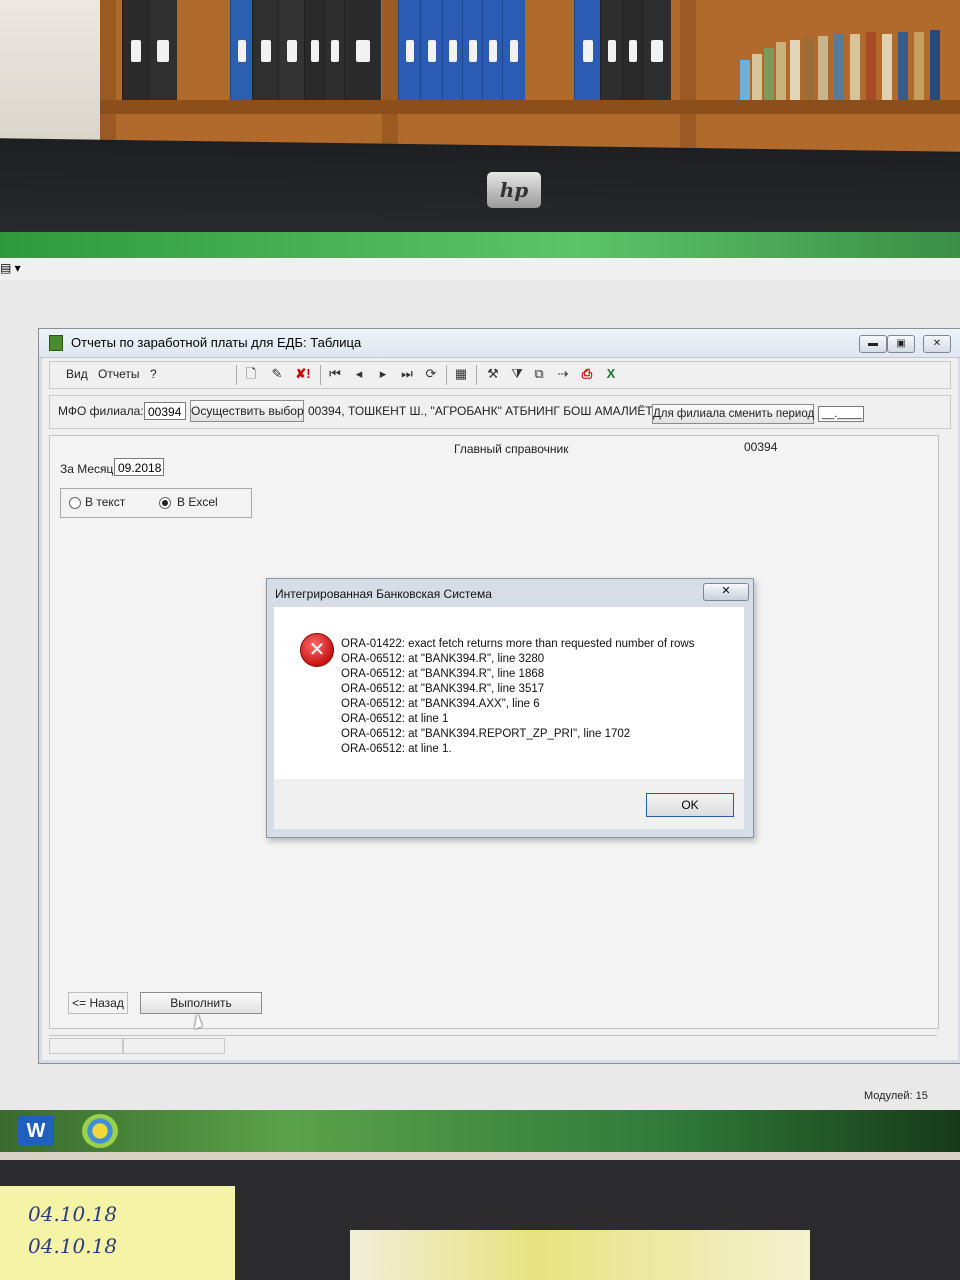 This screenshot has width=960, height=1280. What do you see at coordinates (165, 503) in the screenshot?
I see `radio-excel` at bounding box center [165, 503].